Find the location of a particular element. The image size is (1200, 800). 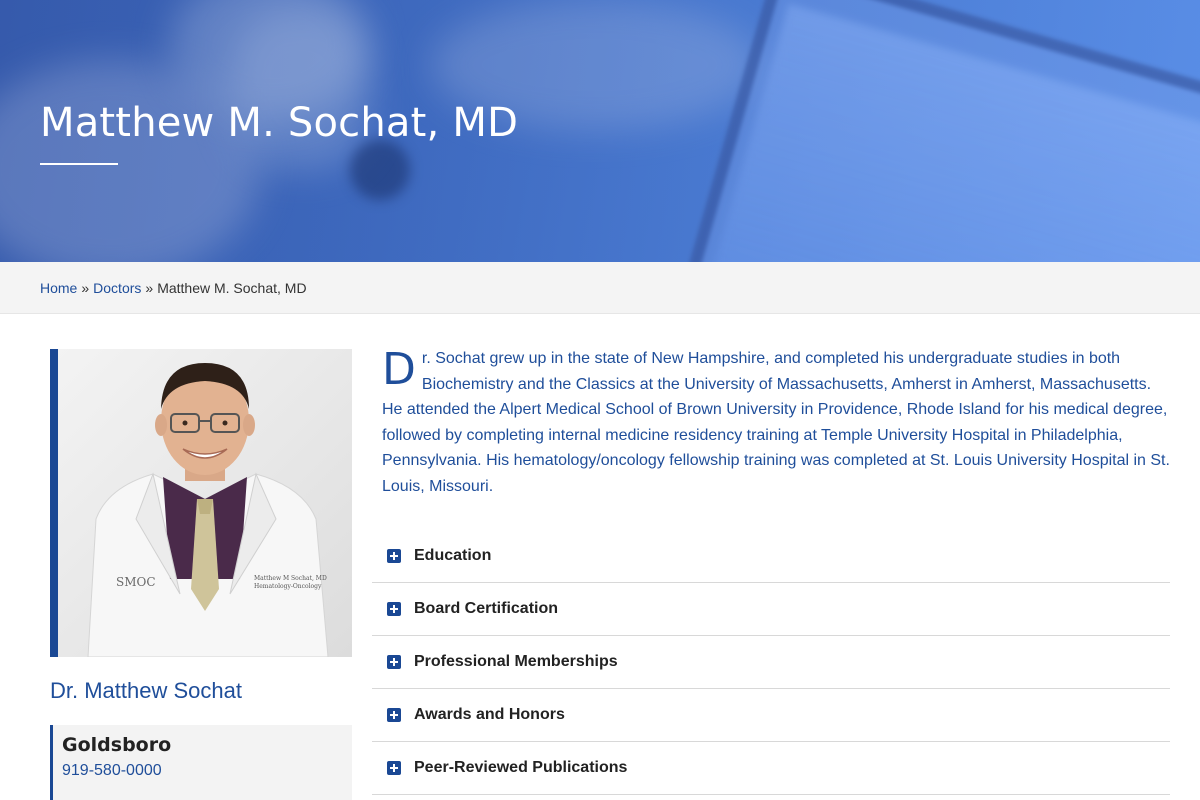

accordion-item-education: Education is located at coordinates (771, 556).